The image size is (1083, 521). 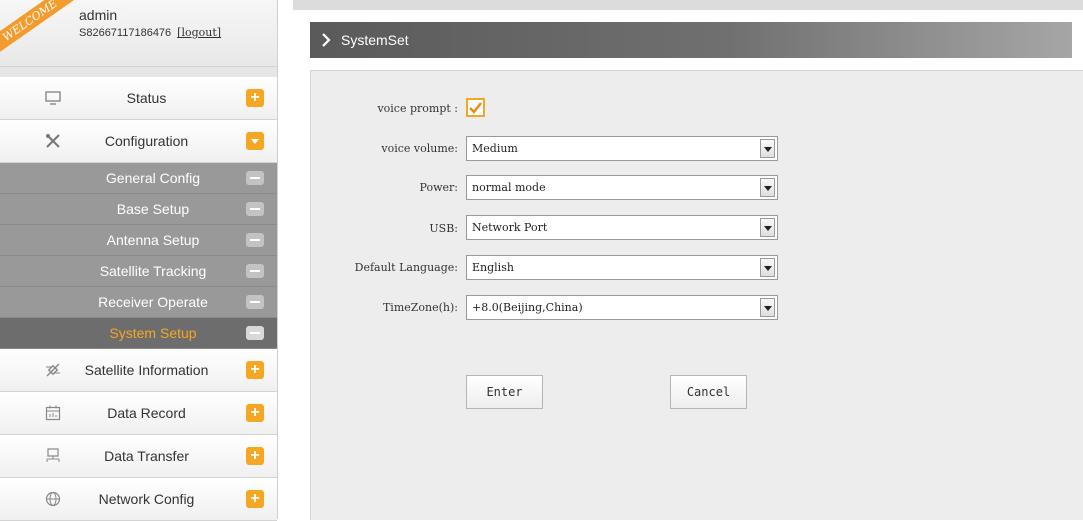 I want to click on menu-label-data-transfer: Data Transfer, so click(x=146, y=456).